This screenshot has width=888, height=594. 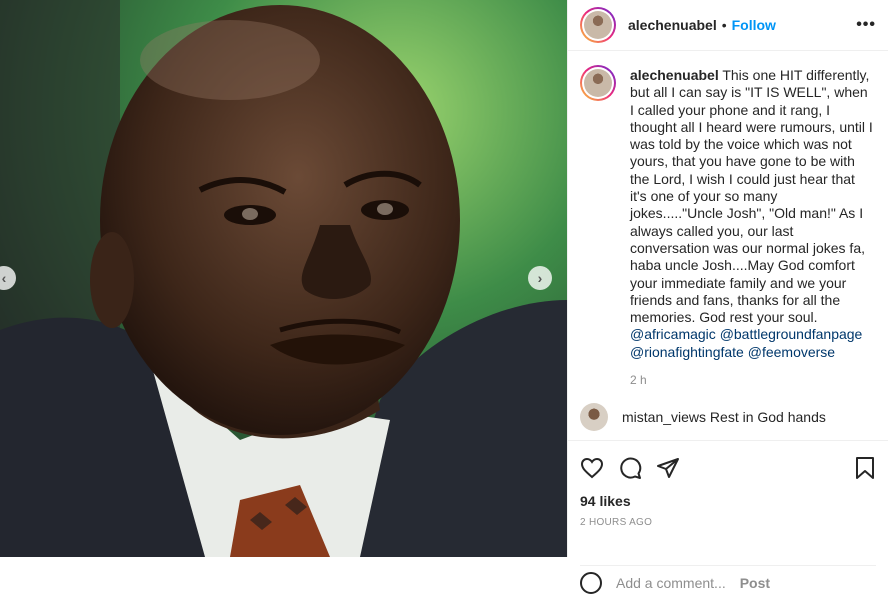 What do you see at coordinates (668, 468) in the screenshot?
I see `share-icon` at bounding box center [668, 468].